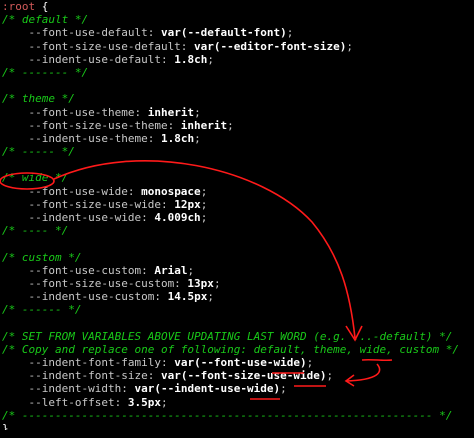 The height and width of the screenshot is (438, 474). I want to click on css-value: Arial, so click(167, 270).